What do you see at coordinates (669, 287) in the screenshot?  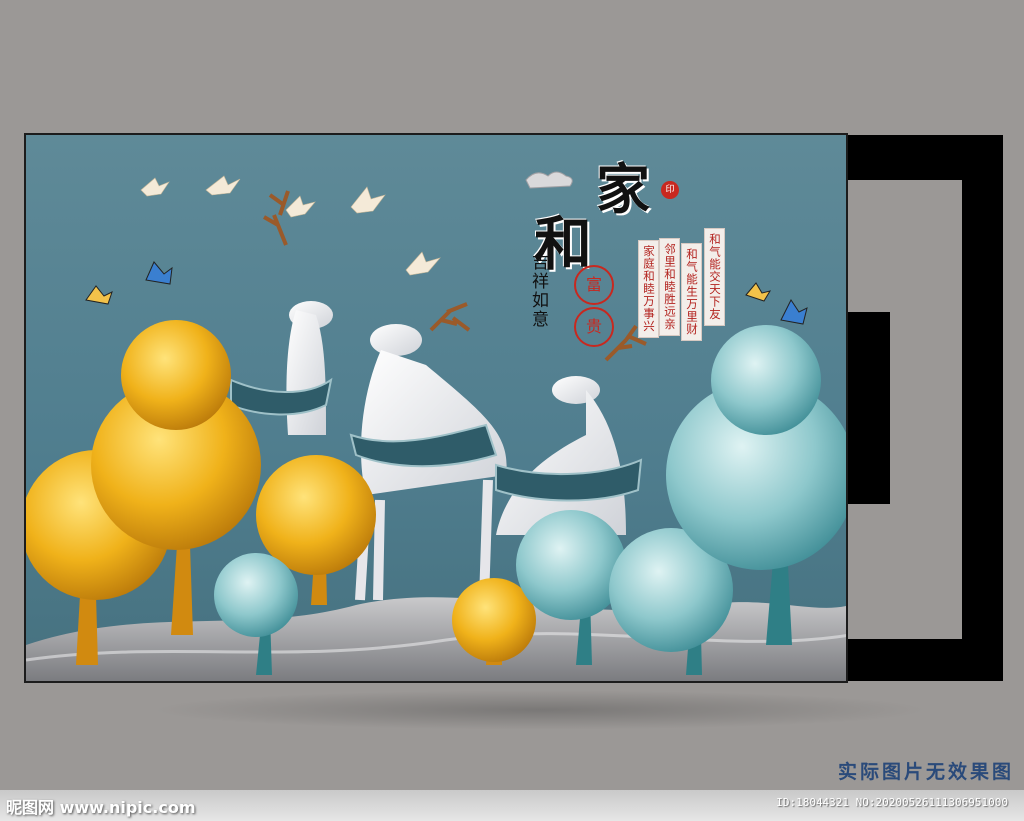 I see `couplet-3: 邻里和睦胜远亲` at bounding box center [669, 287].